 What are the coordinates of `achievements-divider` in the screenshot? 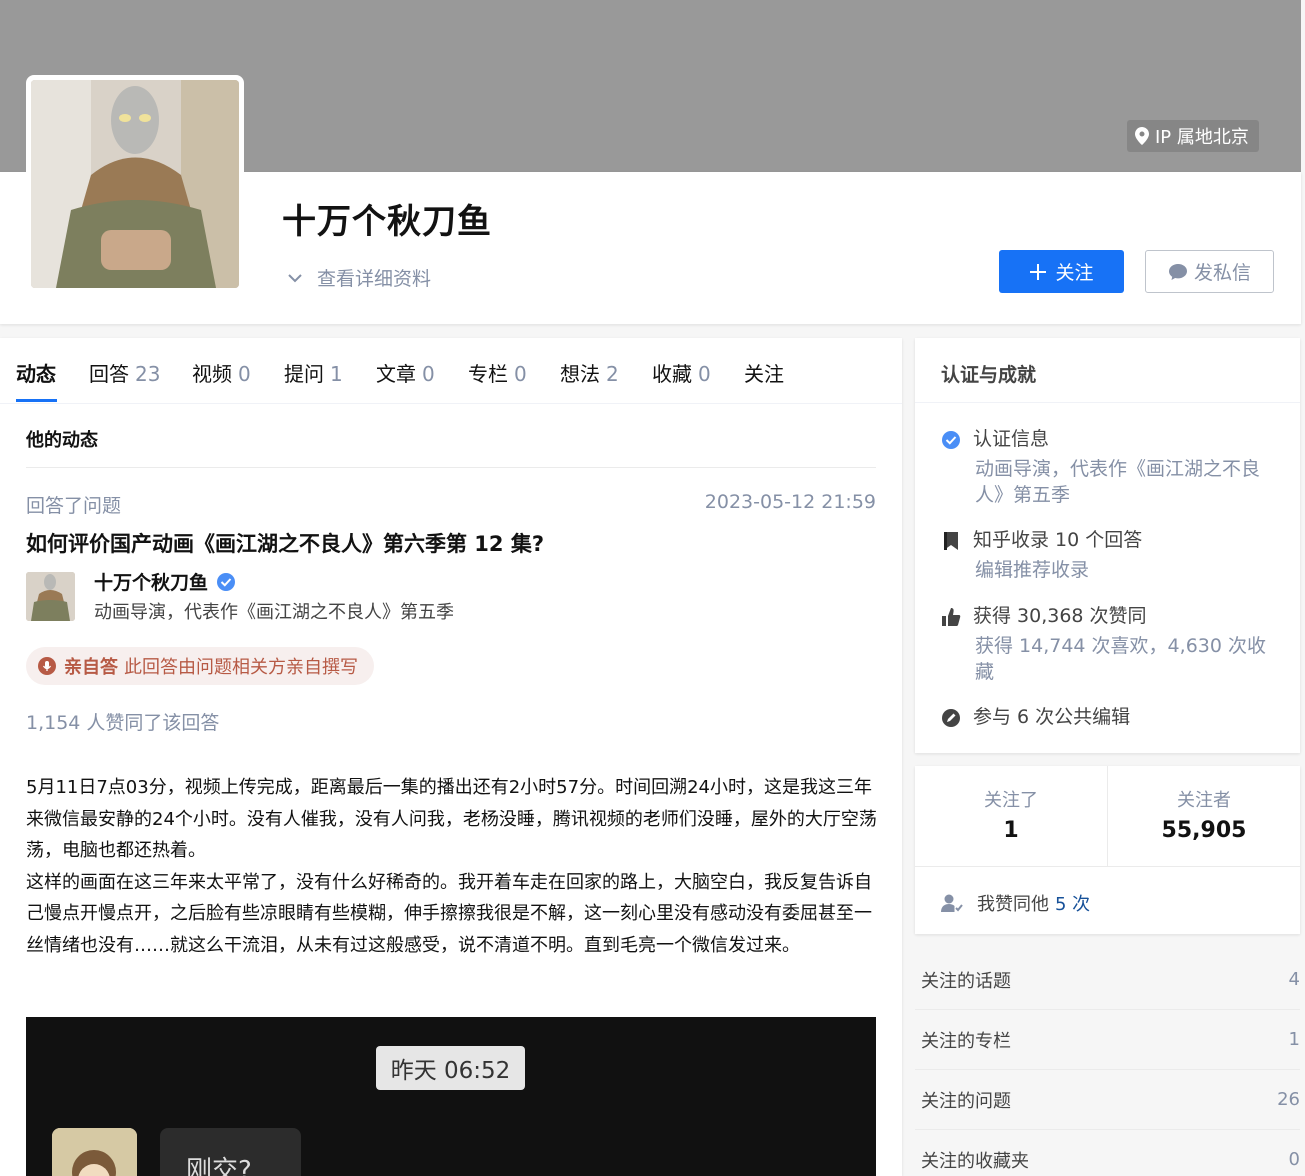 It's located at (1107, 402).